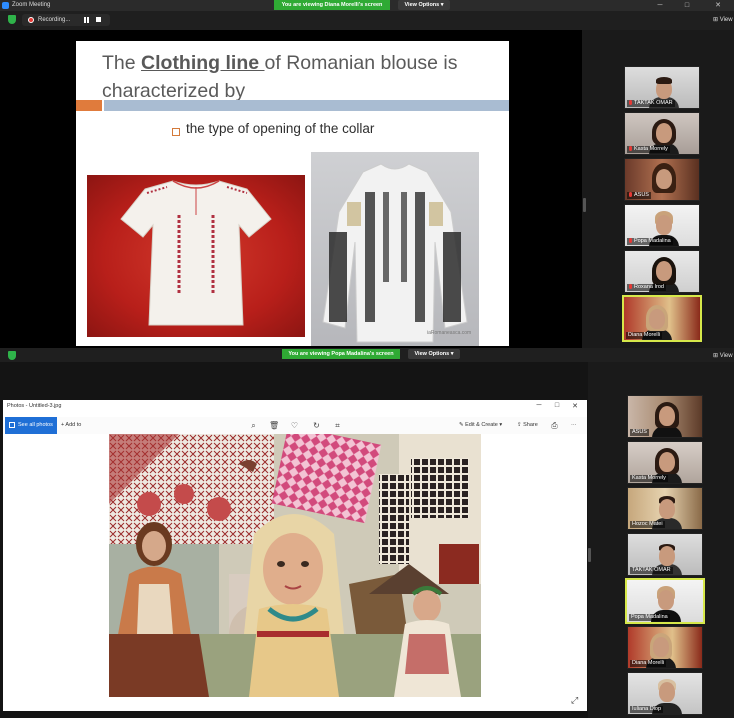 This screenshot has width=734, height=718. Describe the element at coordinates (665, 693) in the screenshot. I see `participant-tile: Iuliana Diop` at that location.